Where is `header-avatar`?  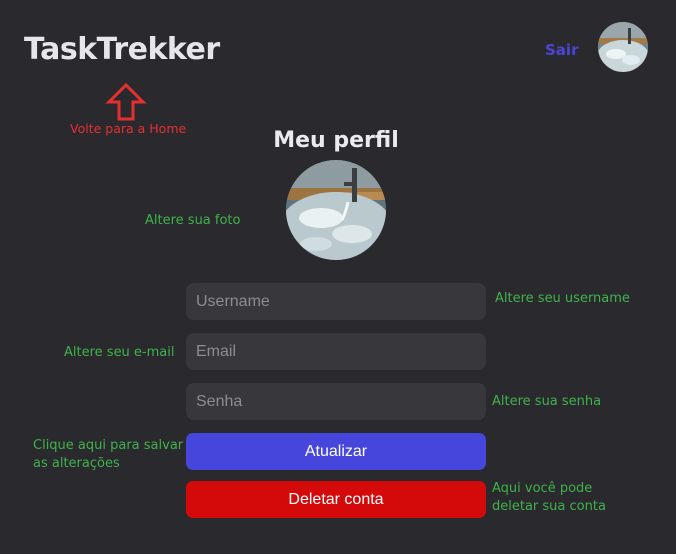 header-avatar is located at coordinates (623, 47).